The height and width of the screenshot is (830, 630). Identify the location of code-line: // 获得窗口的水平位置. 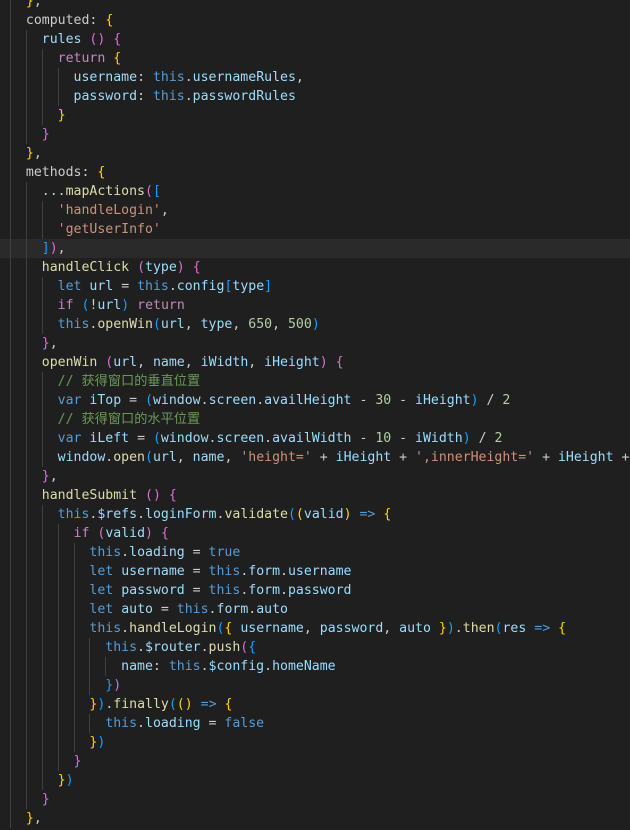
(315, 419).